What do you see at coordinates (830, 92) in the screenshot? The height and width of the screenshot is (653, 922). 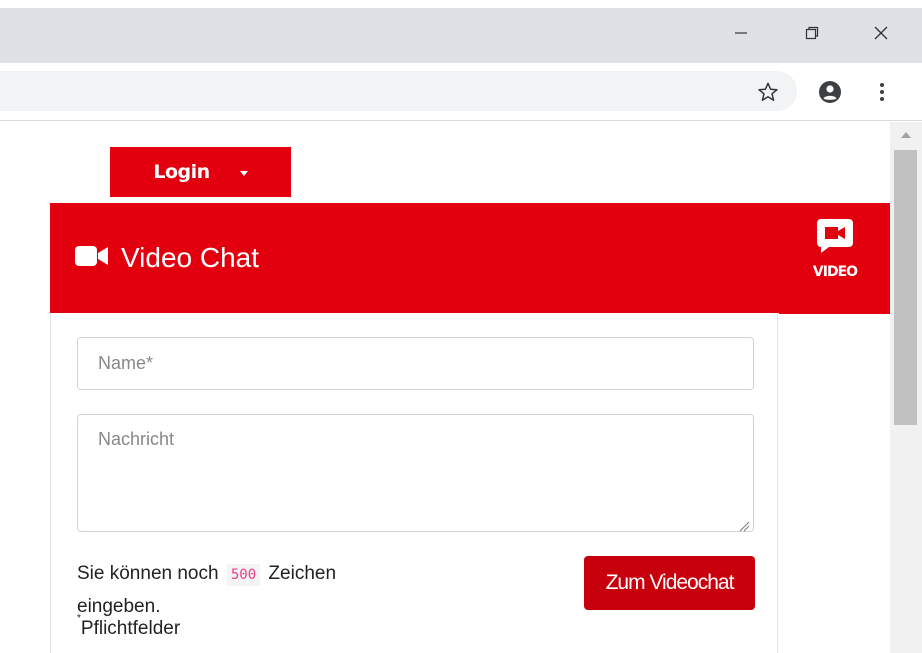 I see `profile-icon` at bounding box center [830, 92].